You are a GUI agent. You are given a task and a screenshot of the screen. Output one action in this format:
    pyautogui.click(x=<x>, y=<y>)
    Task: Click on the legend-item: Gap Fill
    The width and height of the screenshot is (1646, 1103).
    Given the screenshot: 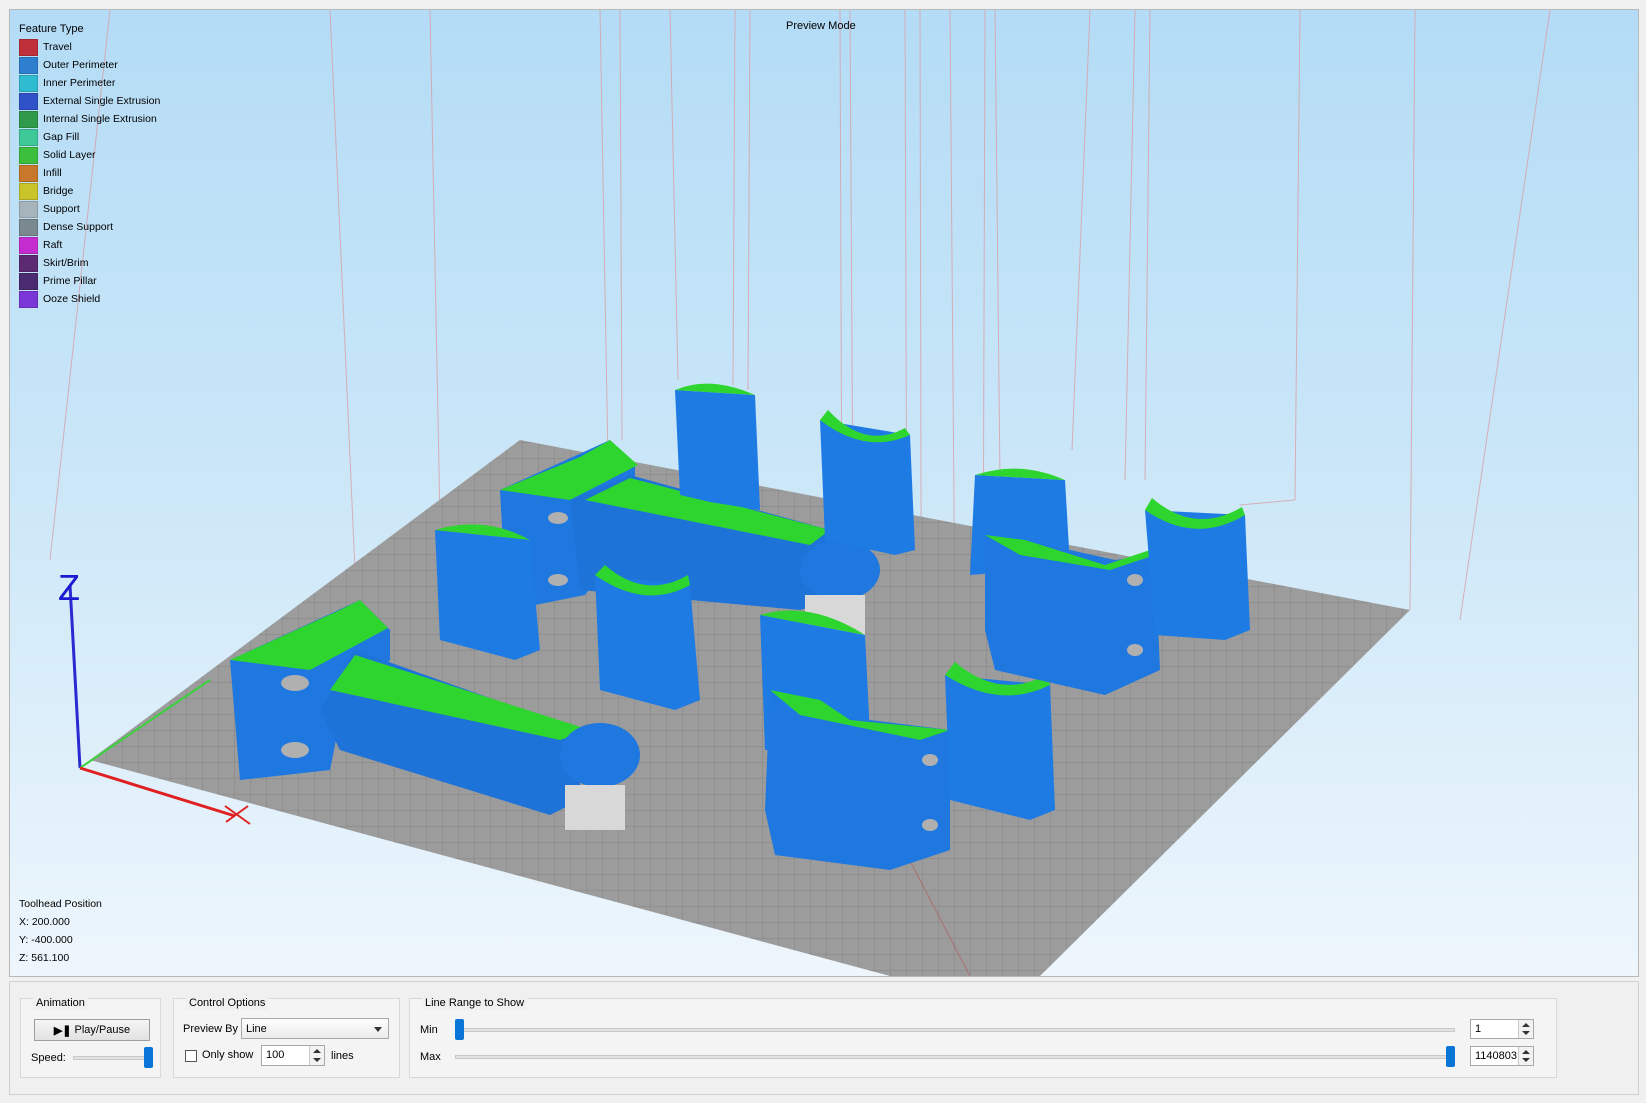 What is the action you would take?
    pyautogui.click(x=89, y=137)
    